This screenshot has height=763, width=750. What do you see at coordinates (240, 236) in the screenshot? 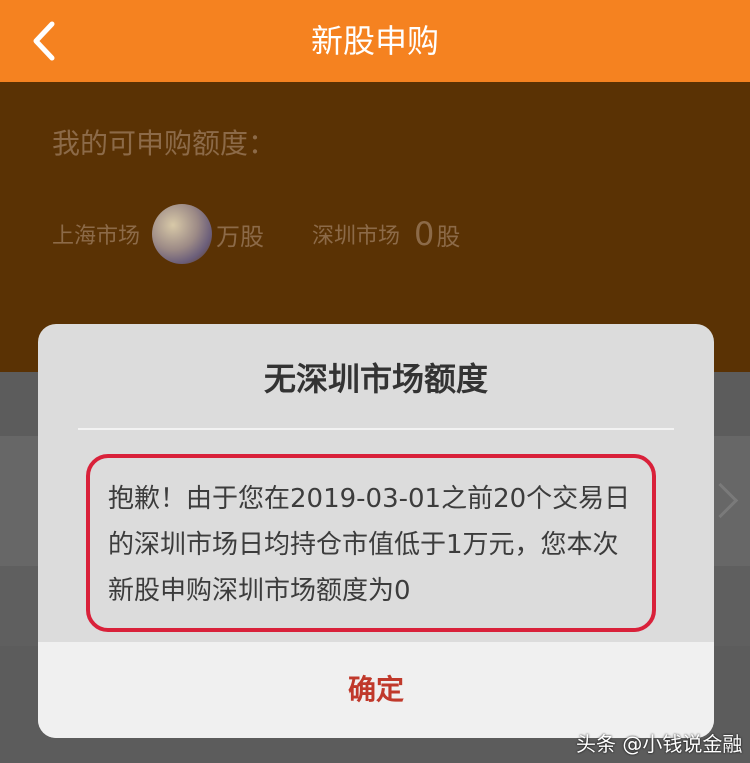
I see `shanghai-quota-unit: 万股` at bounding box center [240, 236].